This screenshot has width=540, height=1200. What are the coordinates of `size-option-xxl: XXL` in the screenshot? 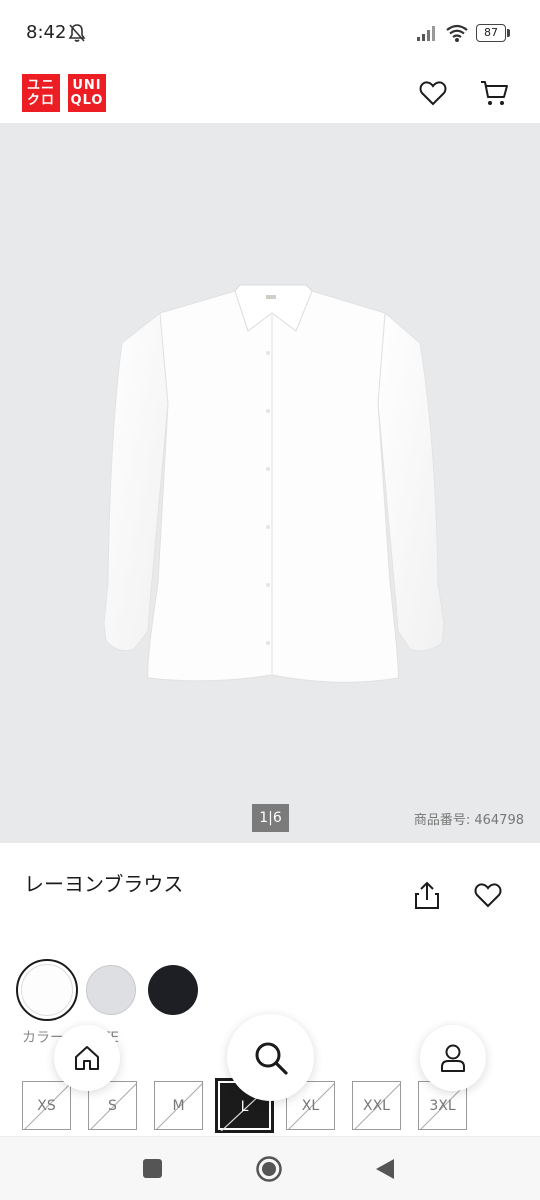 It's located at (376, 1105).